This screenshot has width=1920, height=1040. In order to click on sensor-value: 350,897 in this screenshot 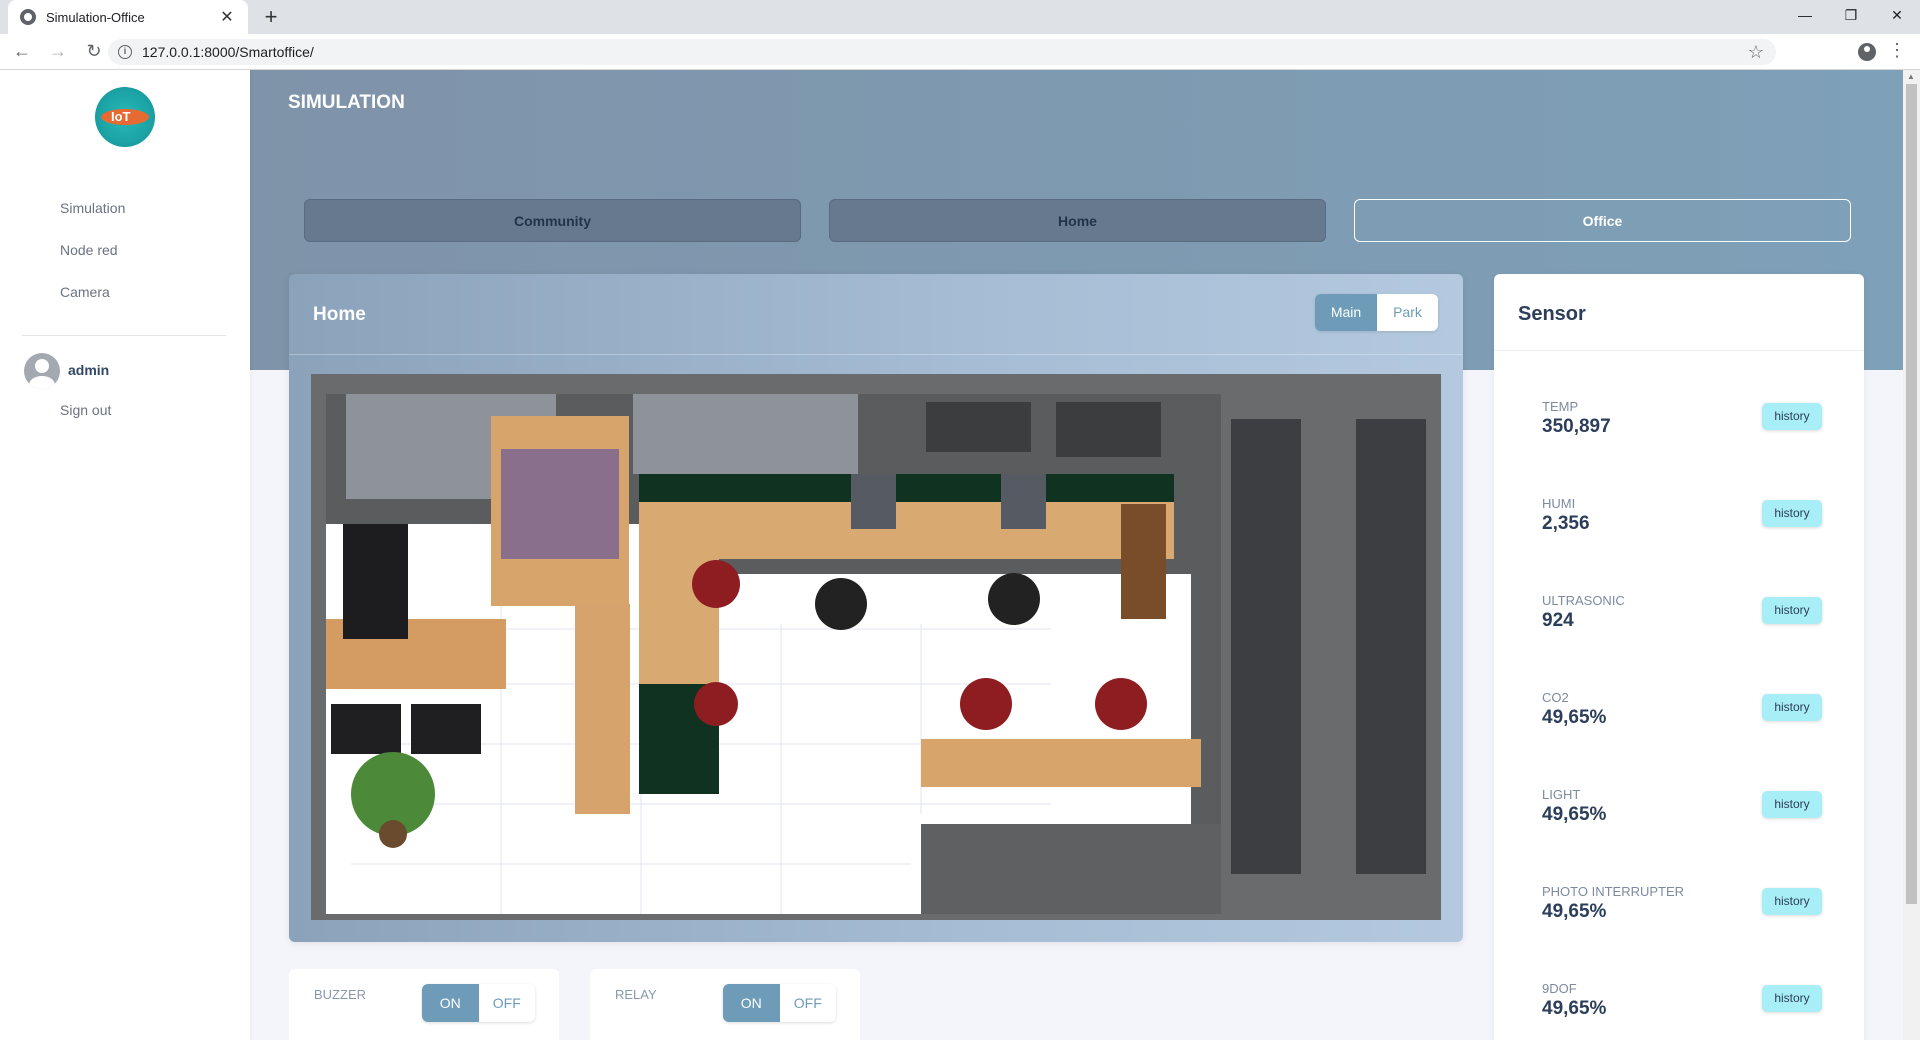, I will do `click(1576, 426)`.